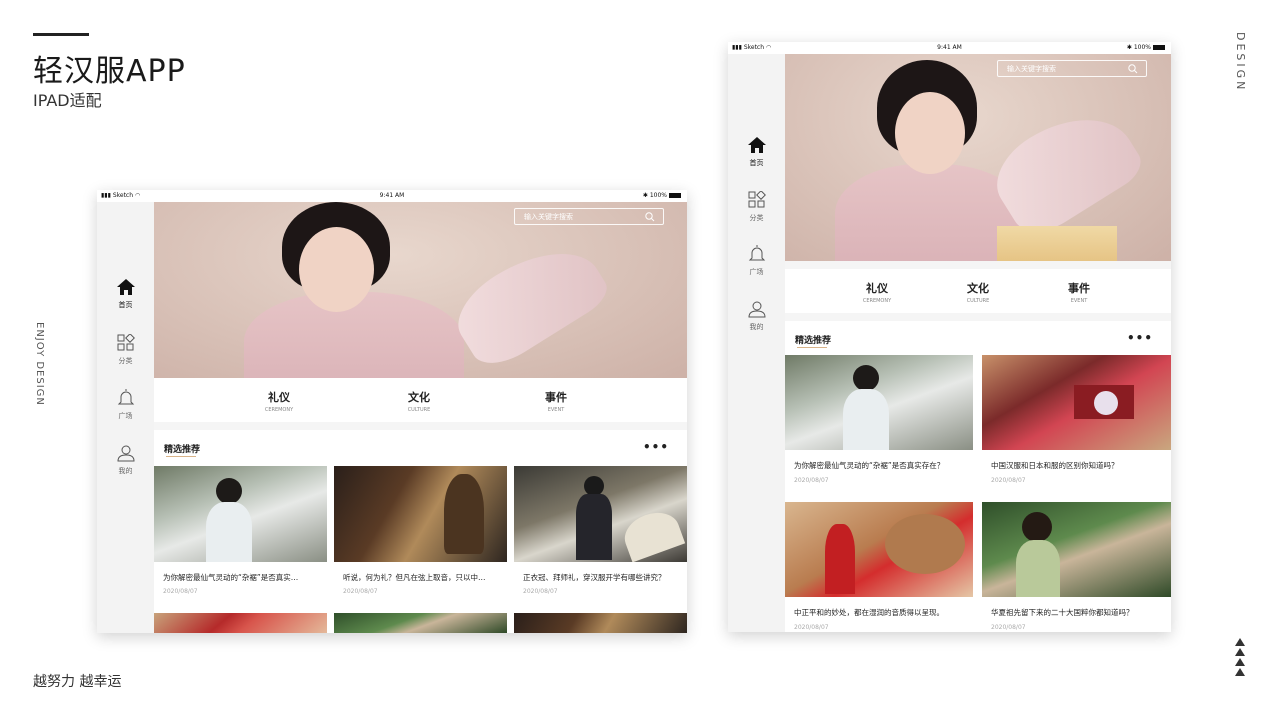 The image size is (1280, 720). I want to click on bell-icon, so click(125, 397).